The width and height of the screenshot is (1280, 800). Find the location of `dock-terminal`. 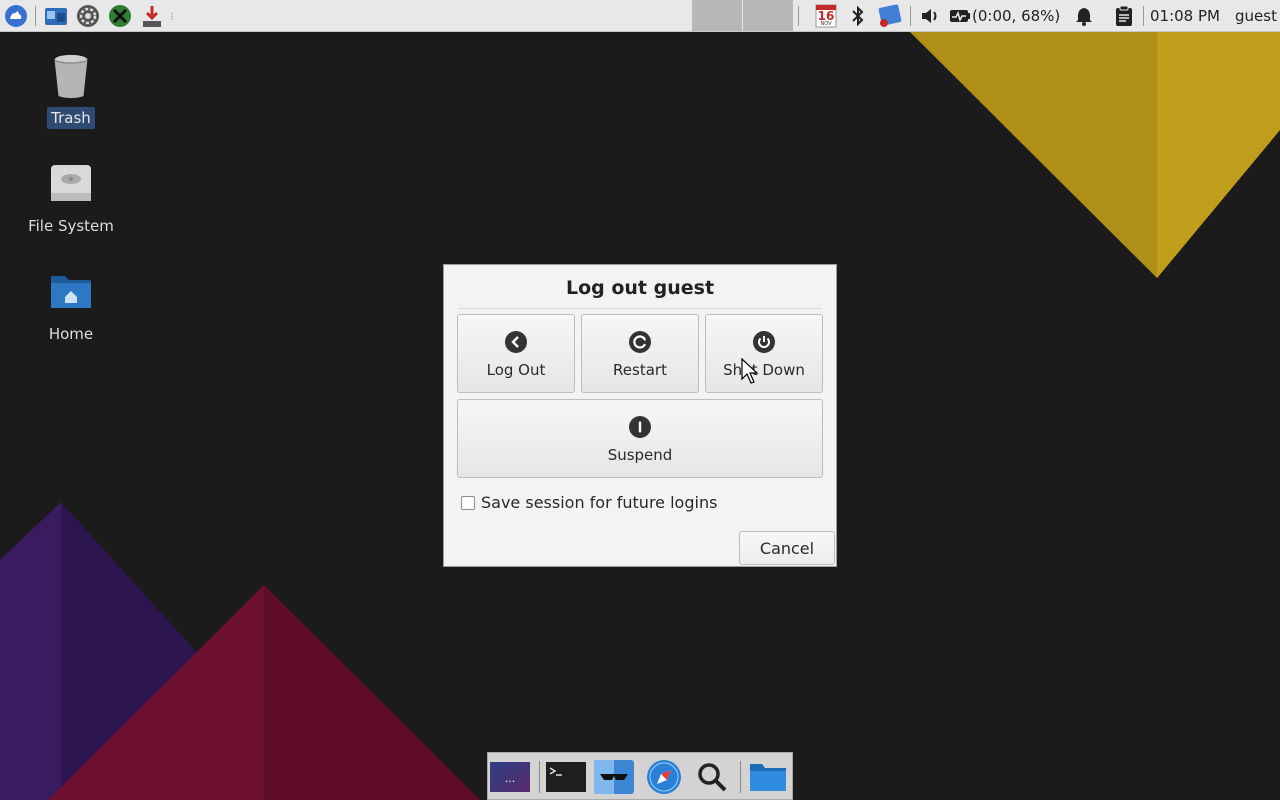

dock-terminal is located at coordinates (566, 777).